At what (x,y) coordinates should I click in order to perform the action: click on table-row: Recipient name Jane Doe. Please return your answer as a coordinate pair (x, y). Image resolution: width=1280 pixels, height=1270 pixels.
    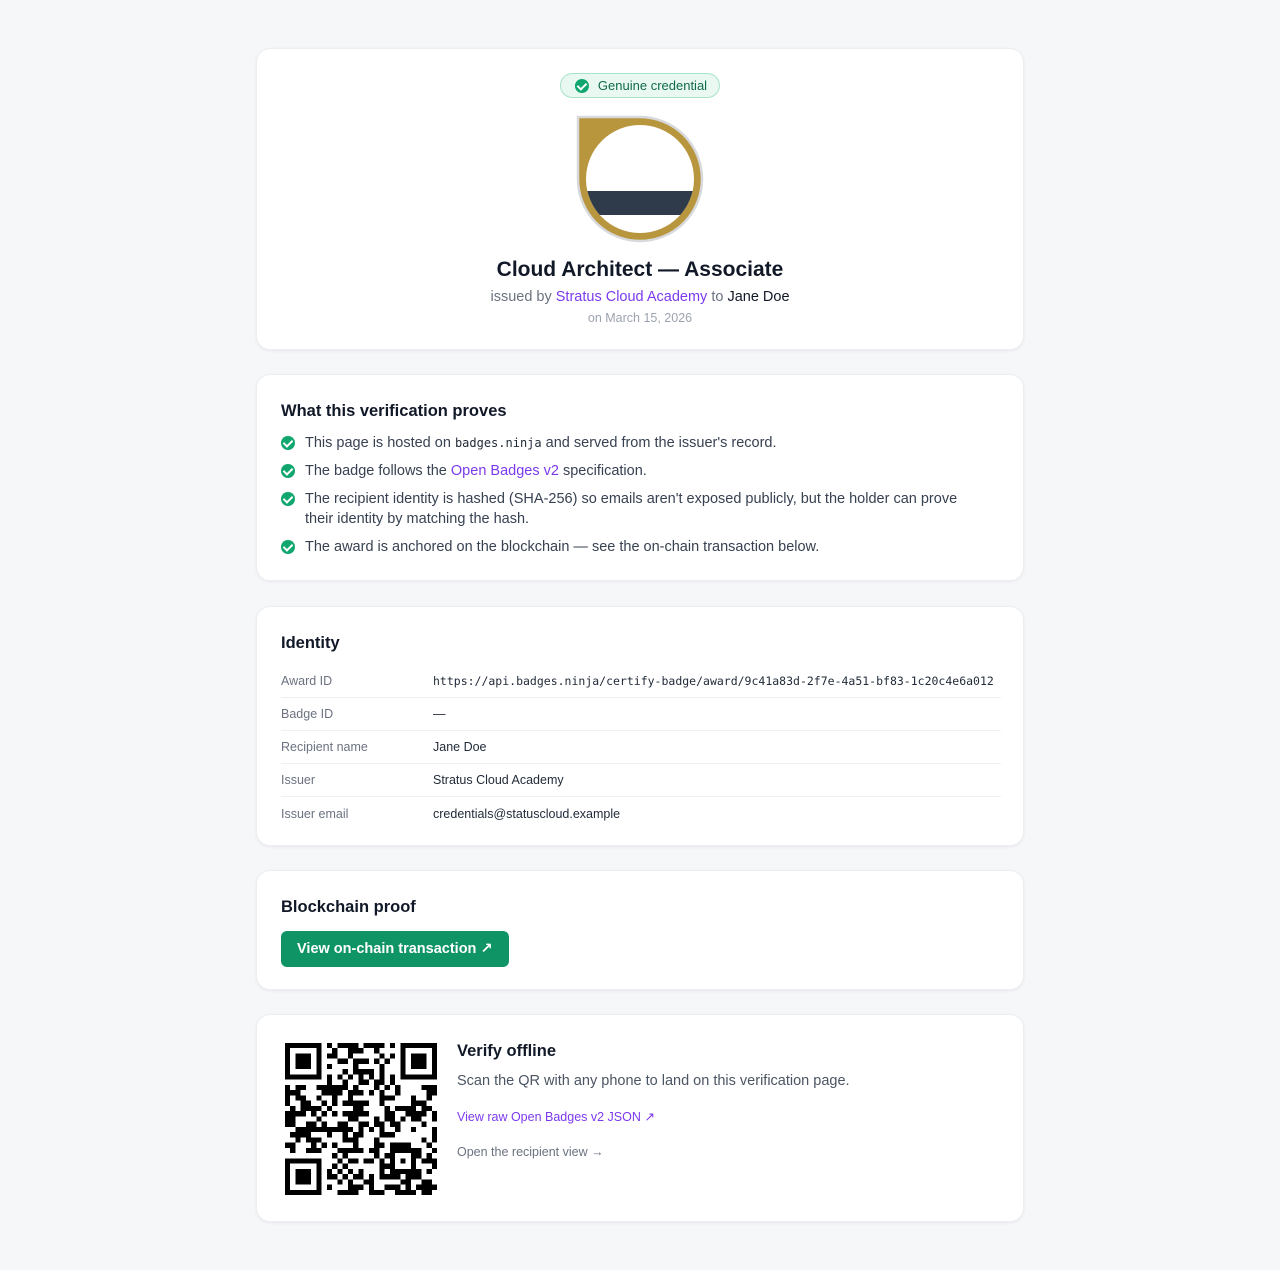
    Looking at the image, I should click on (641, 747).